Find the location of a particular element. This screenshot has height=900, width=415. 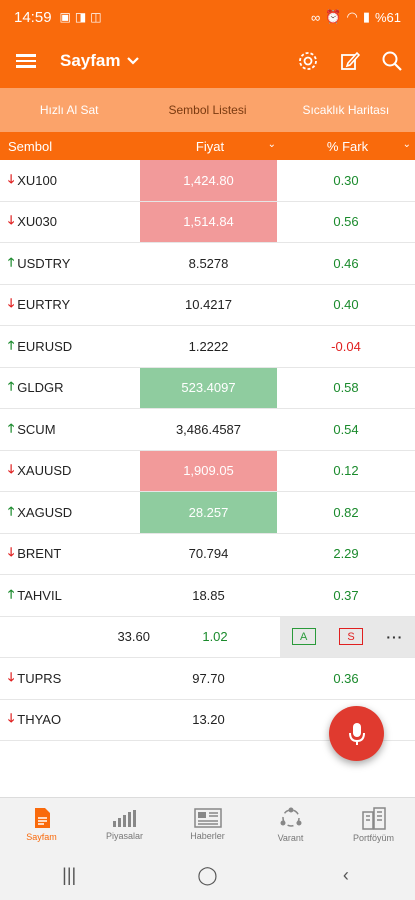

symbol-name: XAGUSD is located at coordinates (45, 512).